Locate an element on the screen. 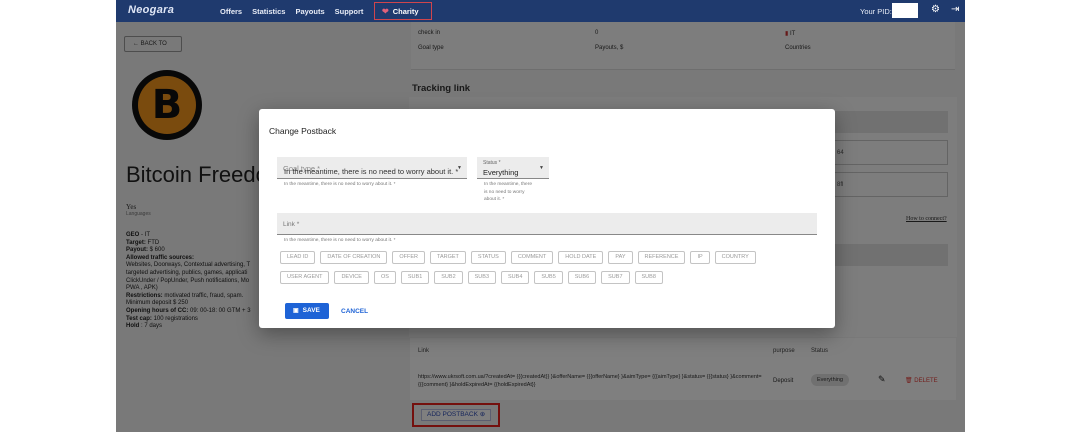 The height and width of the screenshot is (432, 1080). macro-chip: SUB4 is located at coordinates (515, 277).